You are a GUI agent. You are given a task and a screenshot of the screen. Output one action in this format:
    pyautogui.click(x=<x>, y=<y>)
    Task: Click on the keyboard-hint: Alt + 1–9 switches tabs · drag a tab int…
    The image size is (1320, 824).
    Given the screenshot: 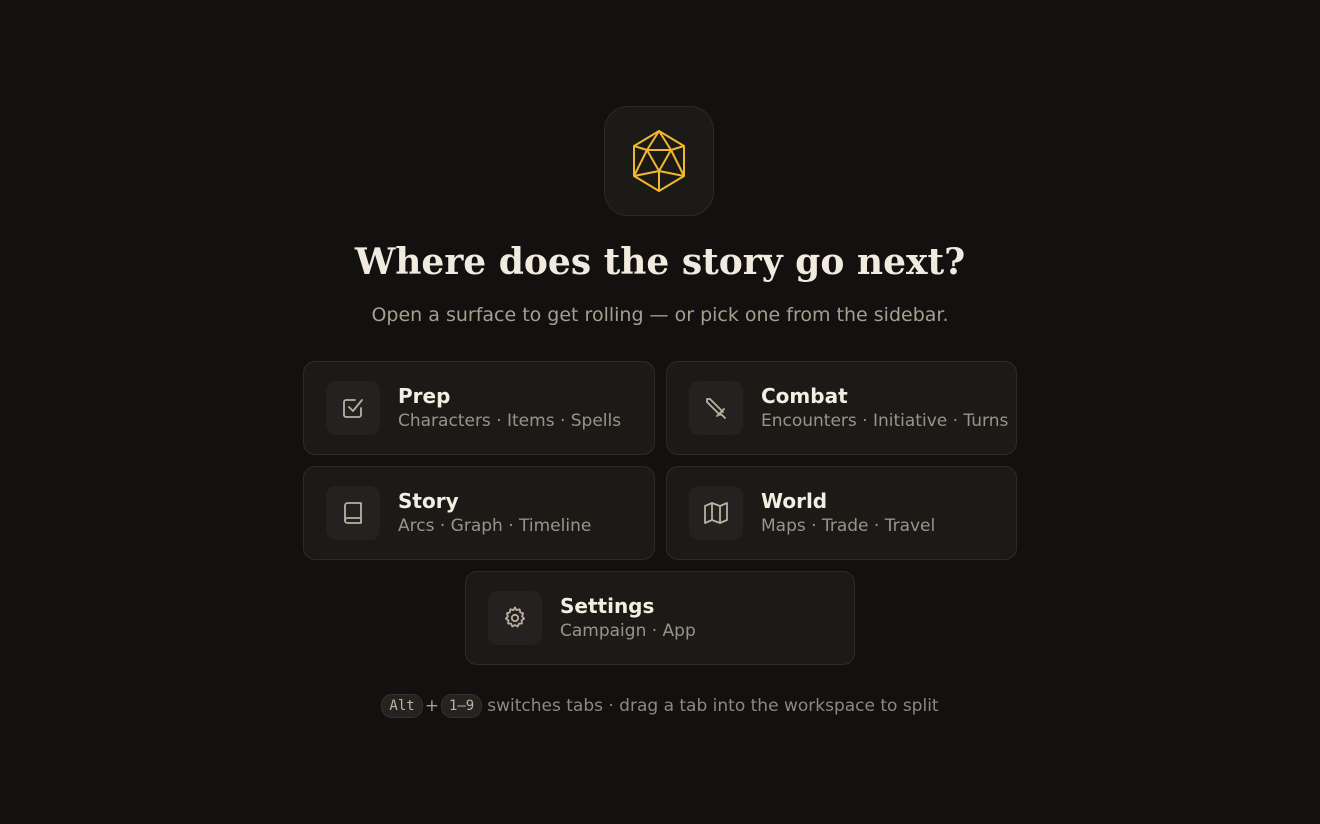 What is the action you would take?
    pyautogui.click(x=660, y=706)
    